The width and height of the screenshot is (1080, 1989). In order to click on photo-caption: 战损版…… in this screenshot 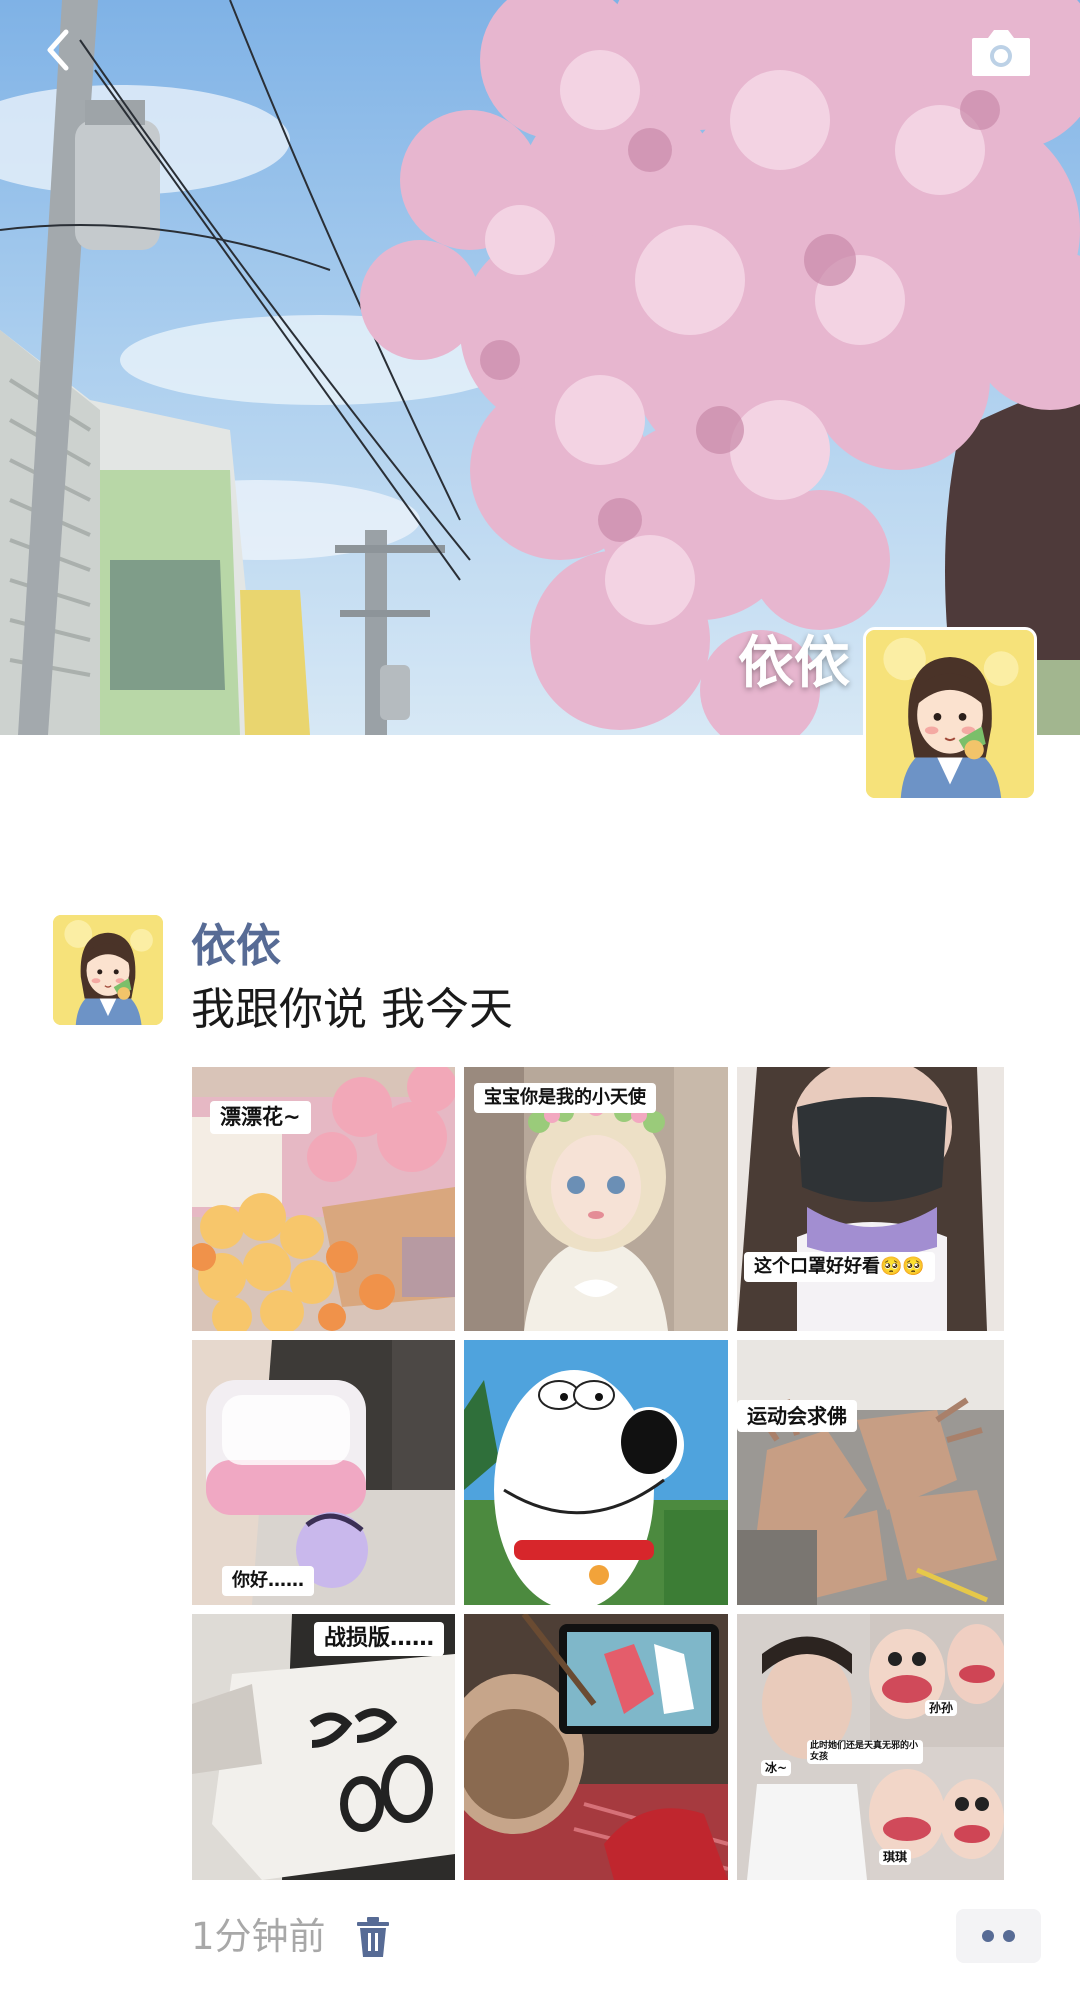, I will do `click(379, 1639)`.